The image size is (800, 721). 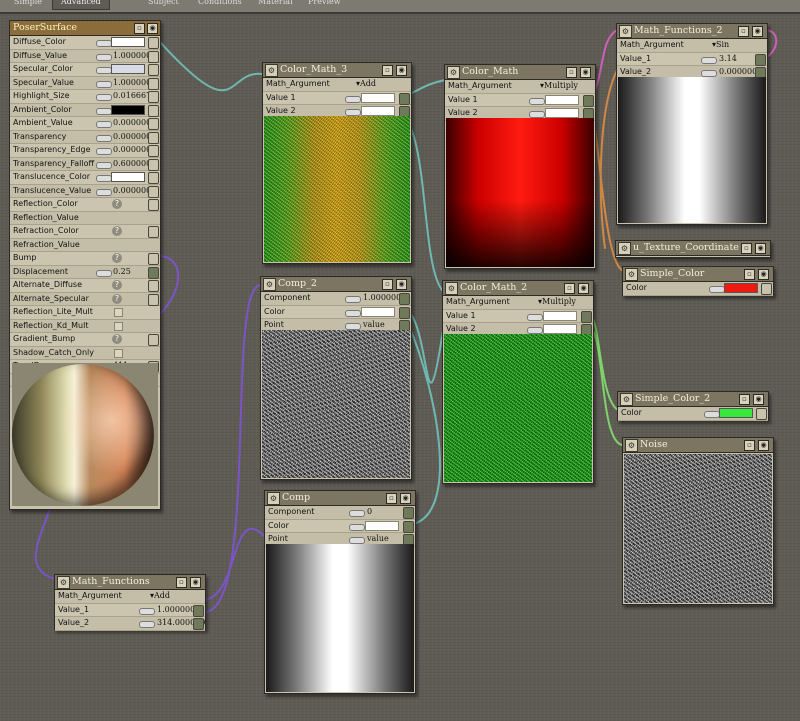 What do you see at coordinates (85, 313) in the screenshot?
I see `input-row: Reflection_Lite_Mult` at bounding box center [85, 313].